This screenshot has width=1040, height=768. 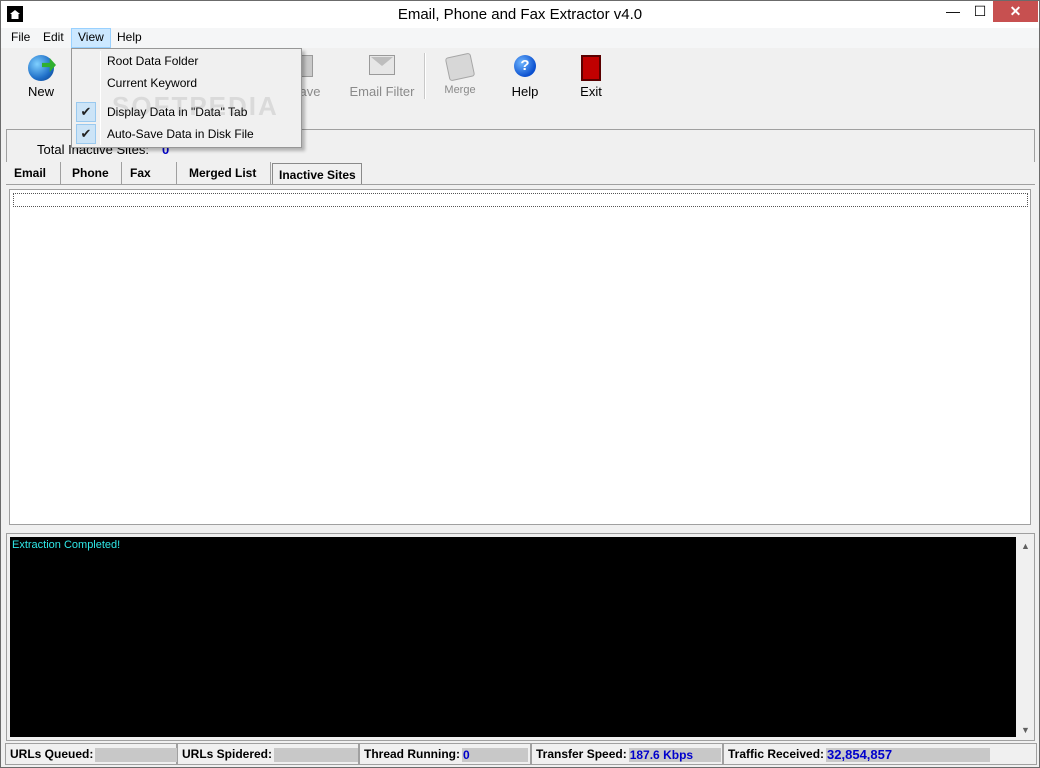 I want to click on transfer-speed-cell: Transfer Speed: 187.6 Kbps, so click(x=627, y=754).